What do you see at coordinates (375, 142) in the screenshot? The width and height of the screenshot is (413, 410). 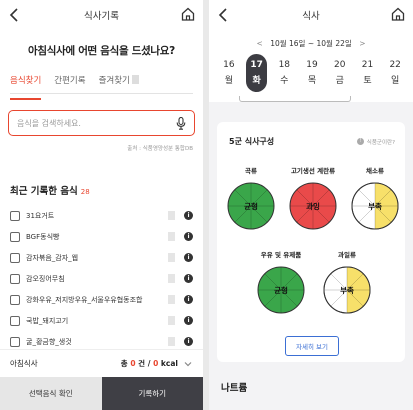 I see `food-group-help: ! 식품군이란?` at bounding box center [375, 142].